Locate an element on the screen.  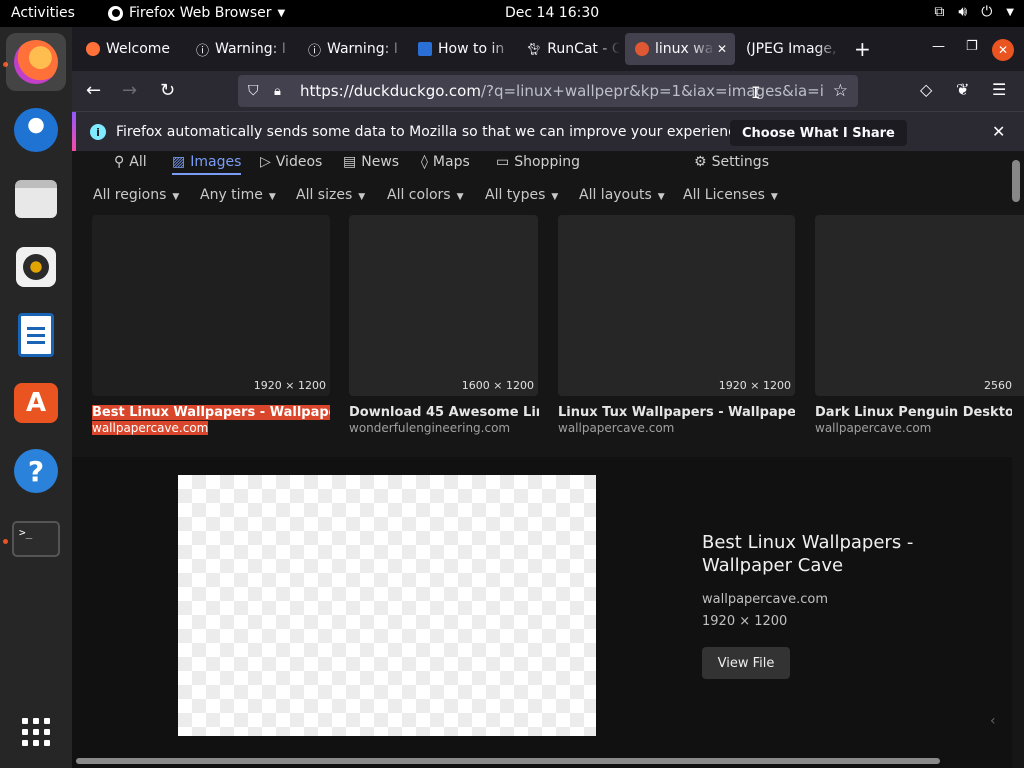
tab-how-to: How to in is located at coordinates (461, 49).